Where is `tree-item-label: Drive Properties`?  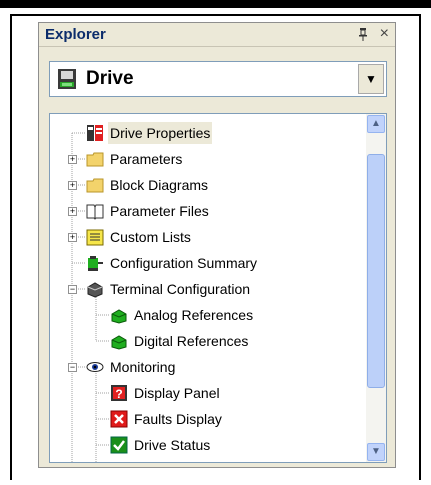
tree-item-label: Drive Properties is located at coordinates (160, 133).